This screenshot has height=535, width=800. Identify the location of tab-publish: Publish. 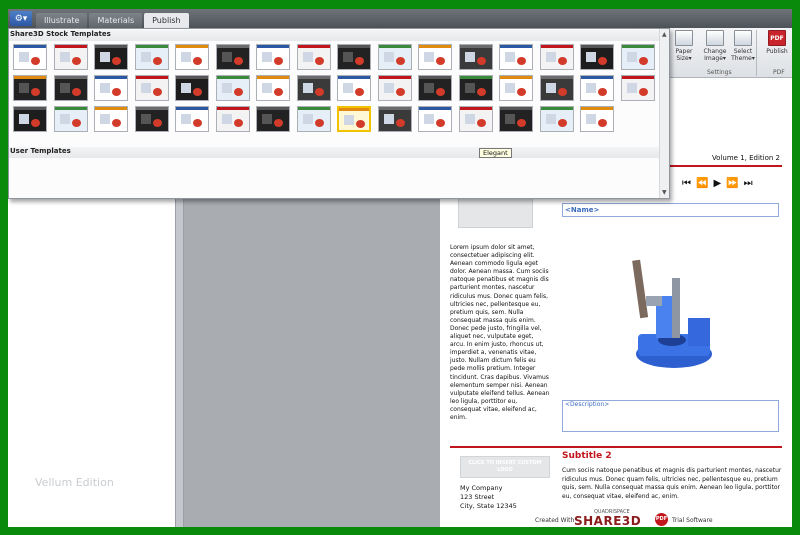
(166, 20).